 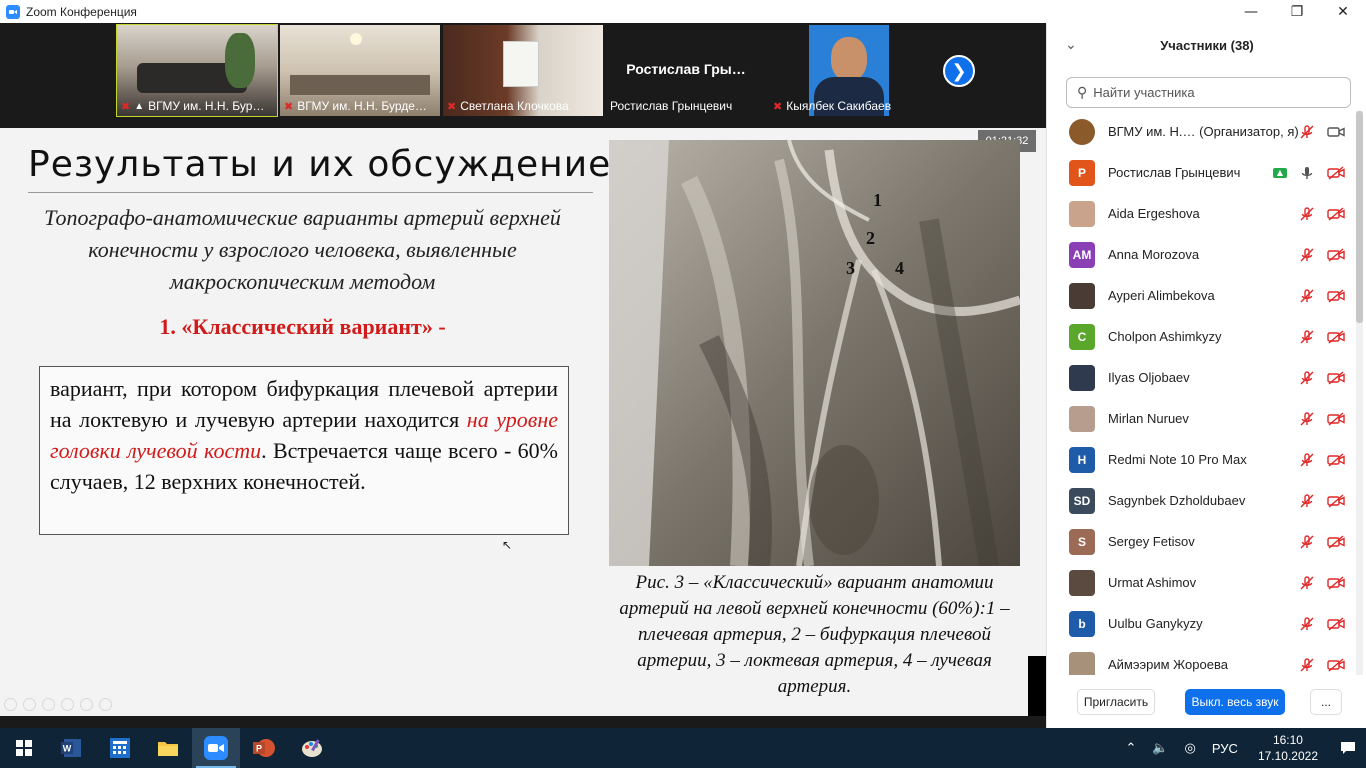 I want to click on invite-button: Пригласить, so click(x=1116, y=702).